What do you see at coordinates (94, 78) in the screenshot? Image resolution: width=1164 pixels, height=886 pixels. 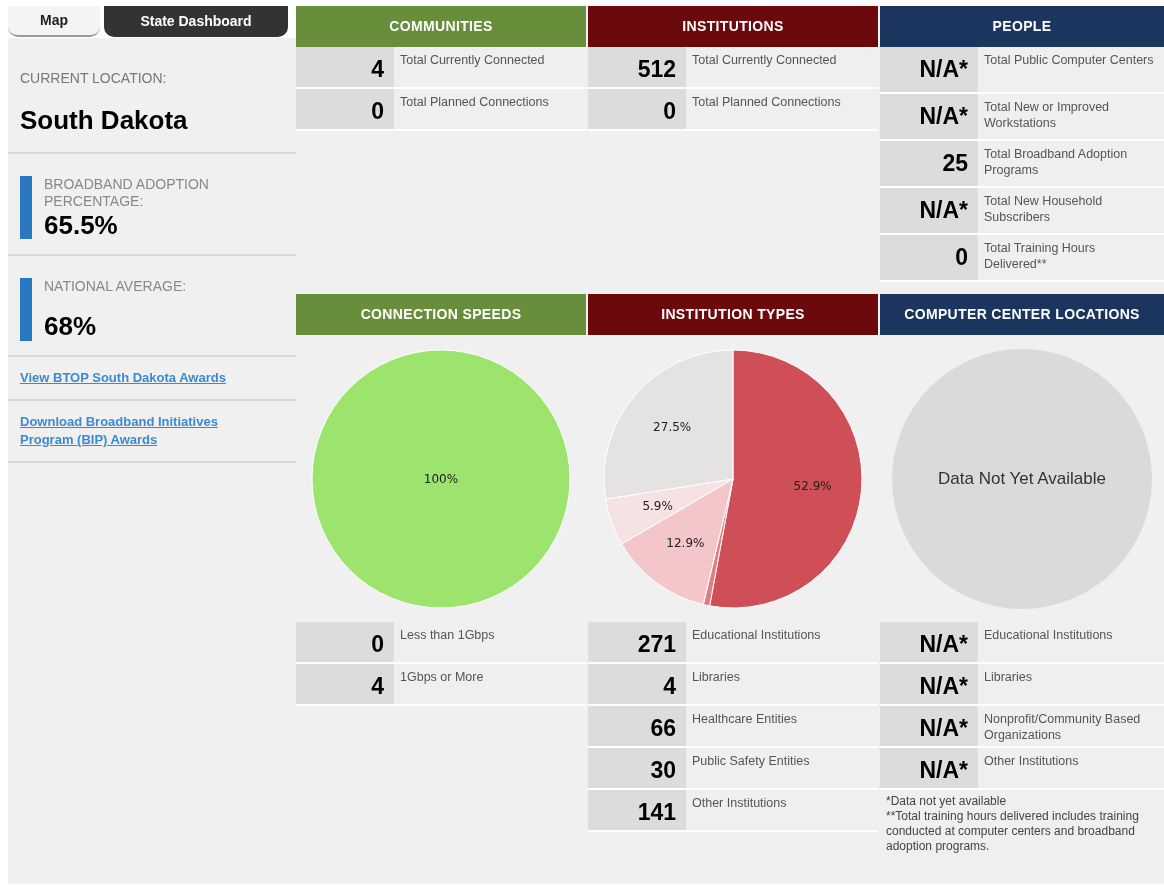 I see `location-label: CURRENT LOCATION:` at bounding box center [94, 78].